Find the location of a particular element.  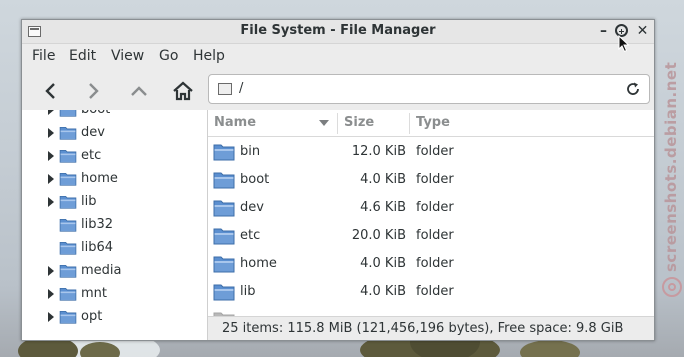

column-header-size: Size is located at coordinates (374, 123).